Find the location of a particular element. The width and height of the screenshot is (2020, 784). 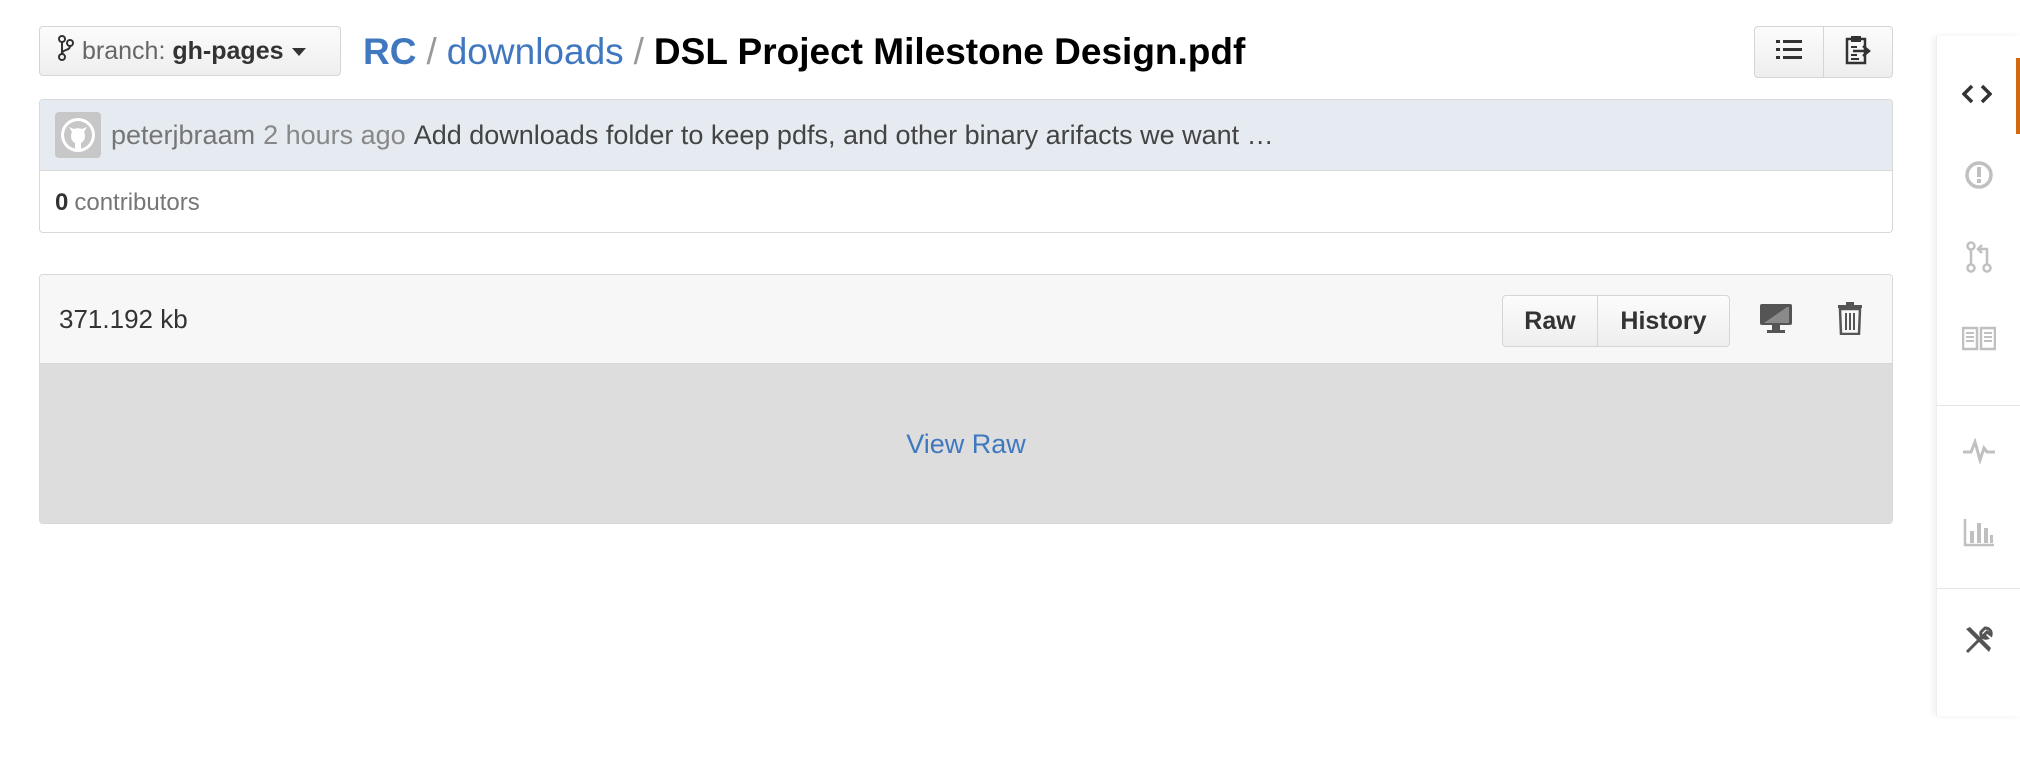

file-header: 371.192 kb Raw History is located at coordinates (966, 319).